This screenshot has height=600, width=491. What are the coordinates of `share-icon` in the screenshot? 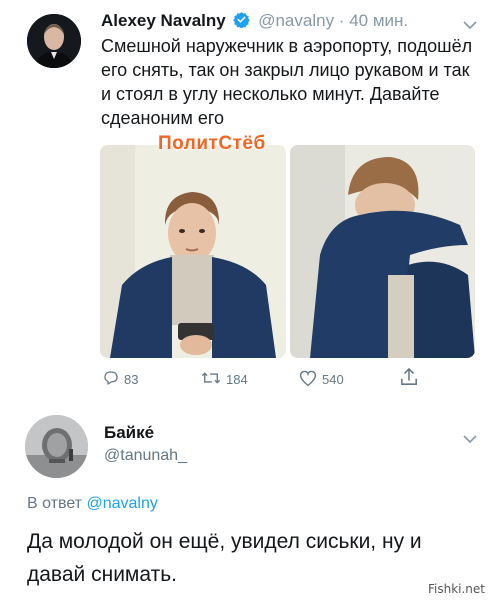 It's located at (411, 378).